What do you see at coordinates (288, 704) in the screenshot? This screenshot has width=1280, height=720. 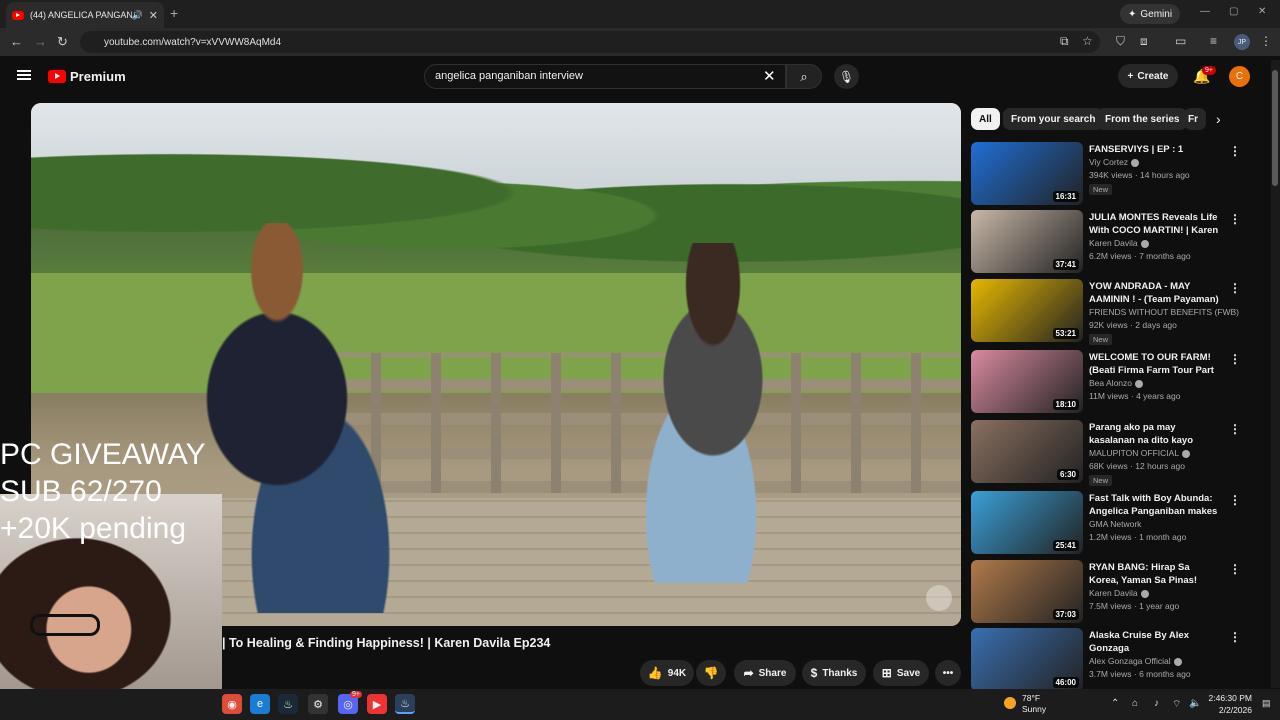 I see `steam-taskbar-icon: ♨` at bounding box center [288, 704].